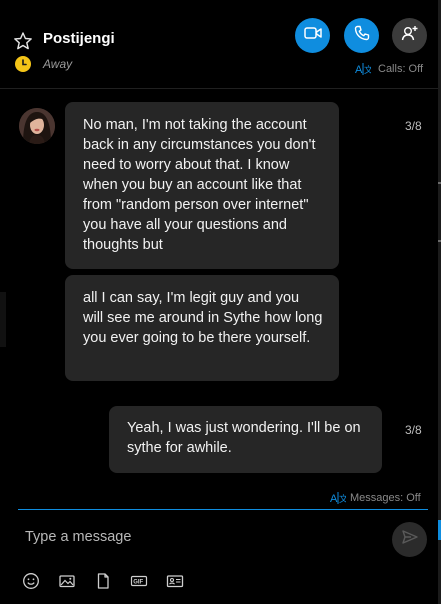 The width and height of the screenshot is (441, 604). What do you see at coordinates (401, 69) in the screenshot?
I see `calls-translation-label: Calls: Off` at bounding box center [401, 69].